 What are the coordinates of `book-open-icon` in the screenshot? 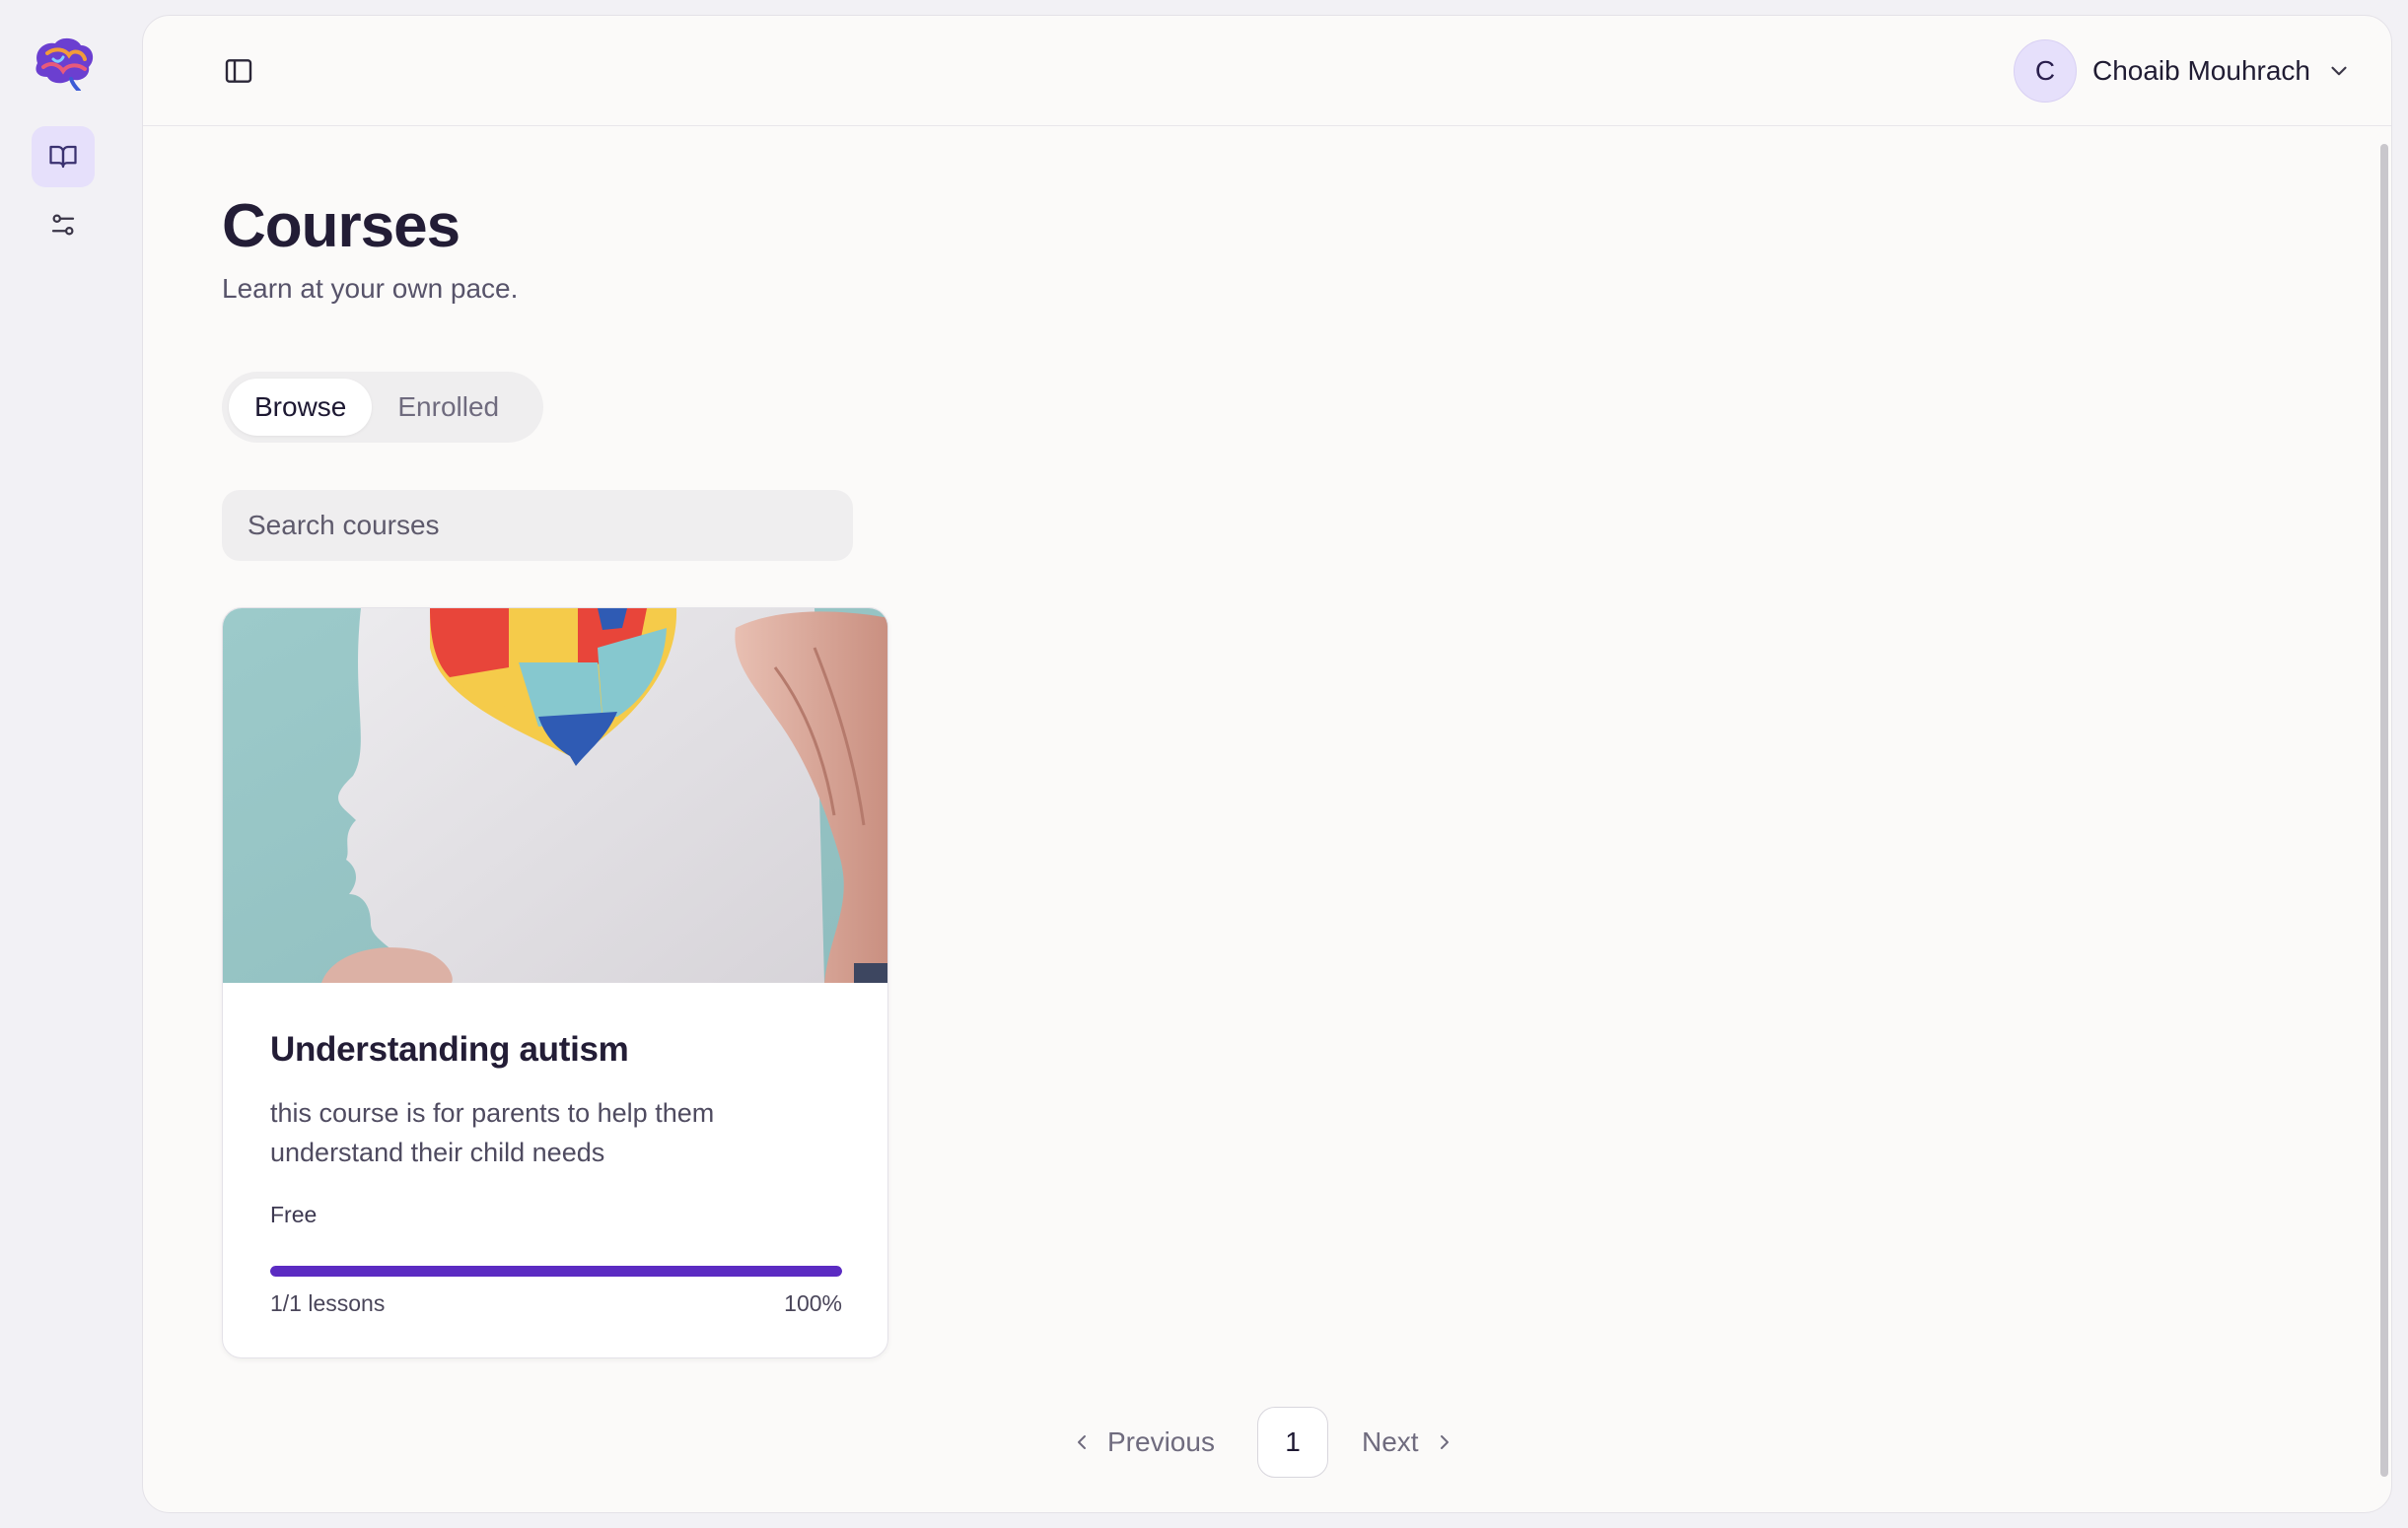 It's located at (63, 157).